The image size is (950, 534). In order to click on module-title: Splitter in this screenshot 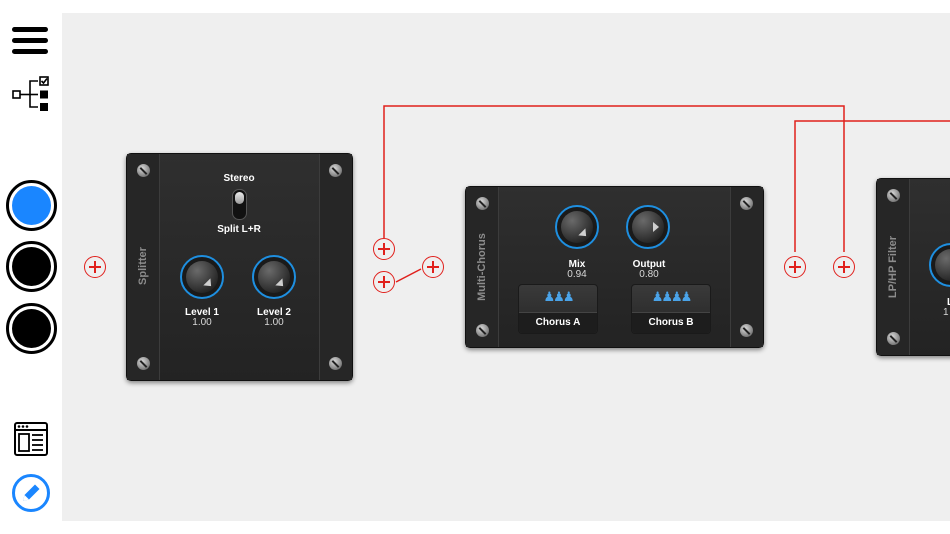, I will do `click(143, 266)`.